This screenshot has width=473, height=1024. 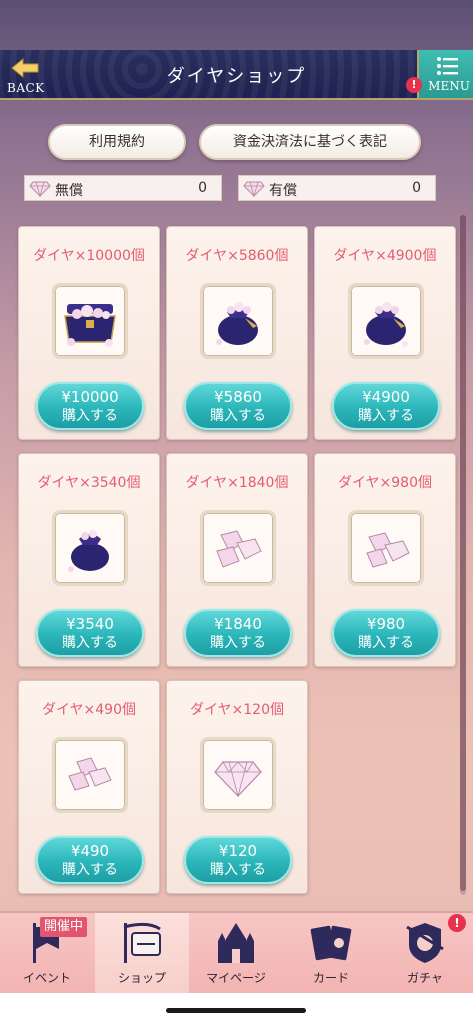 What do you see at coordinates (69, 191) in the screenshot?
I see `free-balance-label: 無償` at bounding box center [69, 191].